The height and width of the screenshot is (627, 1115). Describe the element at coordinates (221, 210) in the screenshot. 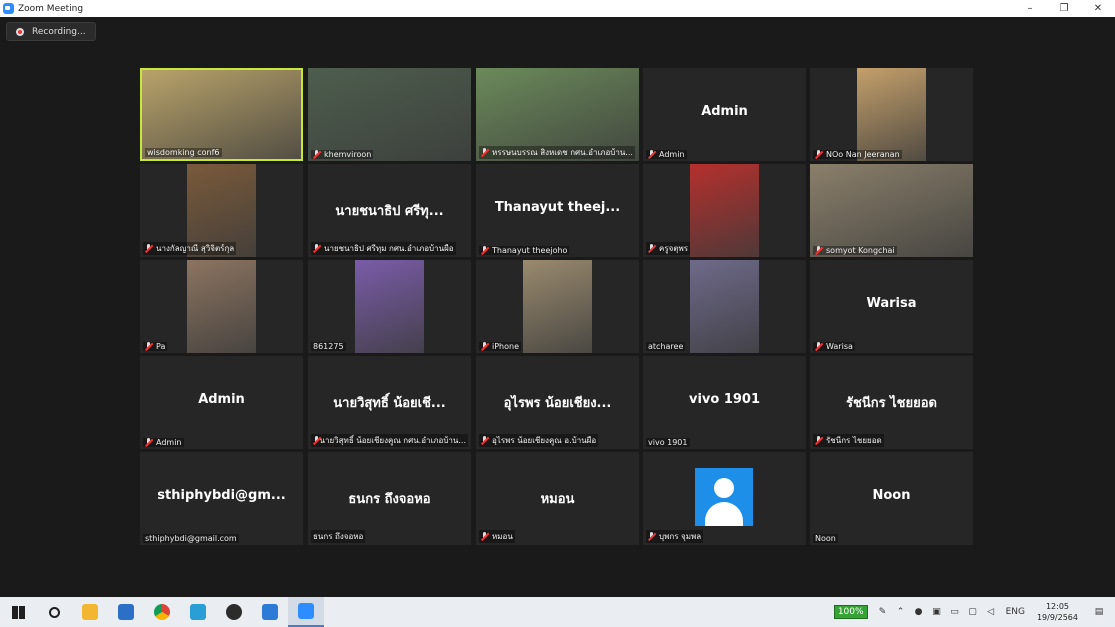

I see `participant-tile: นางกัลญาณี สุวิจิตร์กุล` at that location.